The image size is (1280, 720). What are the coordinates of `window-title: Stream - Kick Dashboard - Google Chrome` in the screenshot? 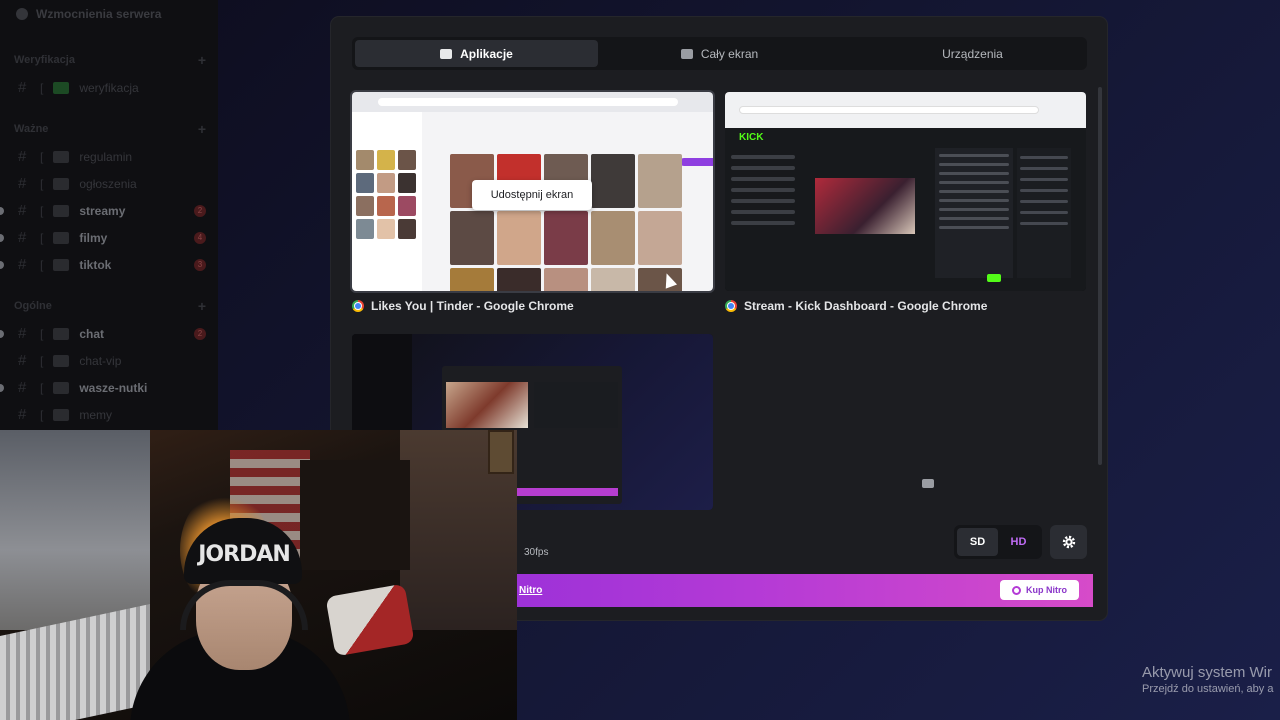 It's located at (866, 306).